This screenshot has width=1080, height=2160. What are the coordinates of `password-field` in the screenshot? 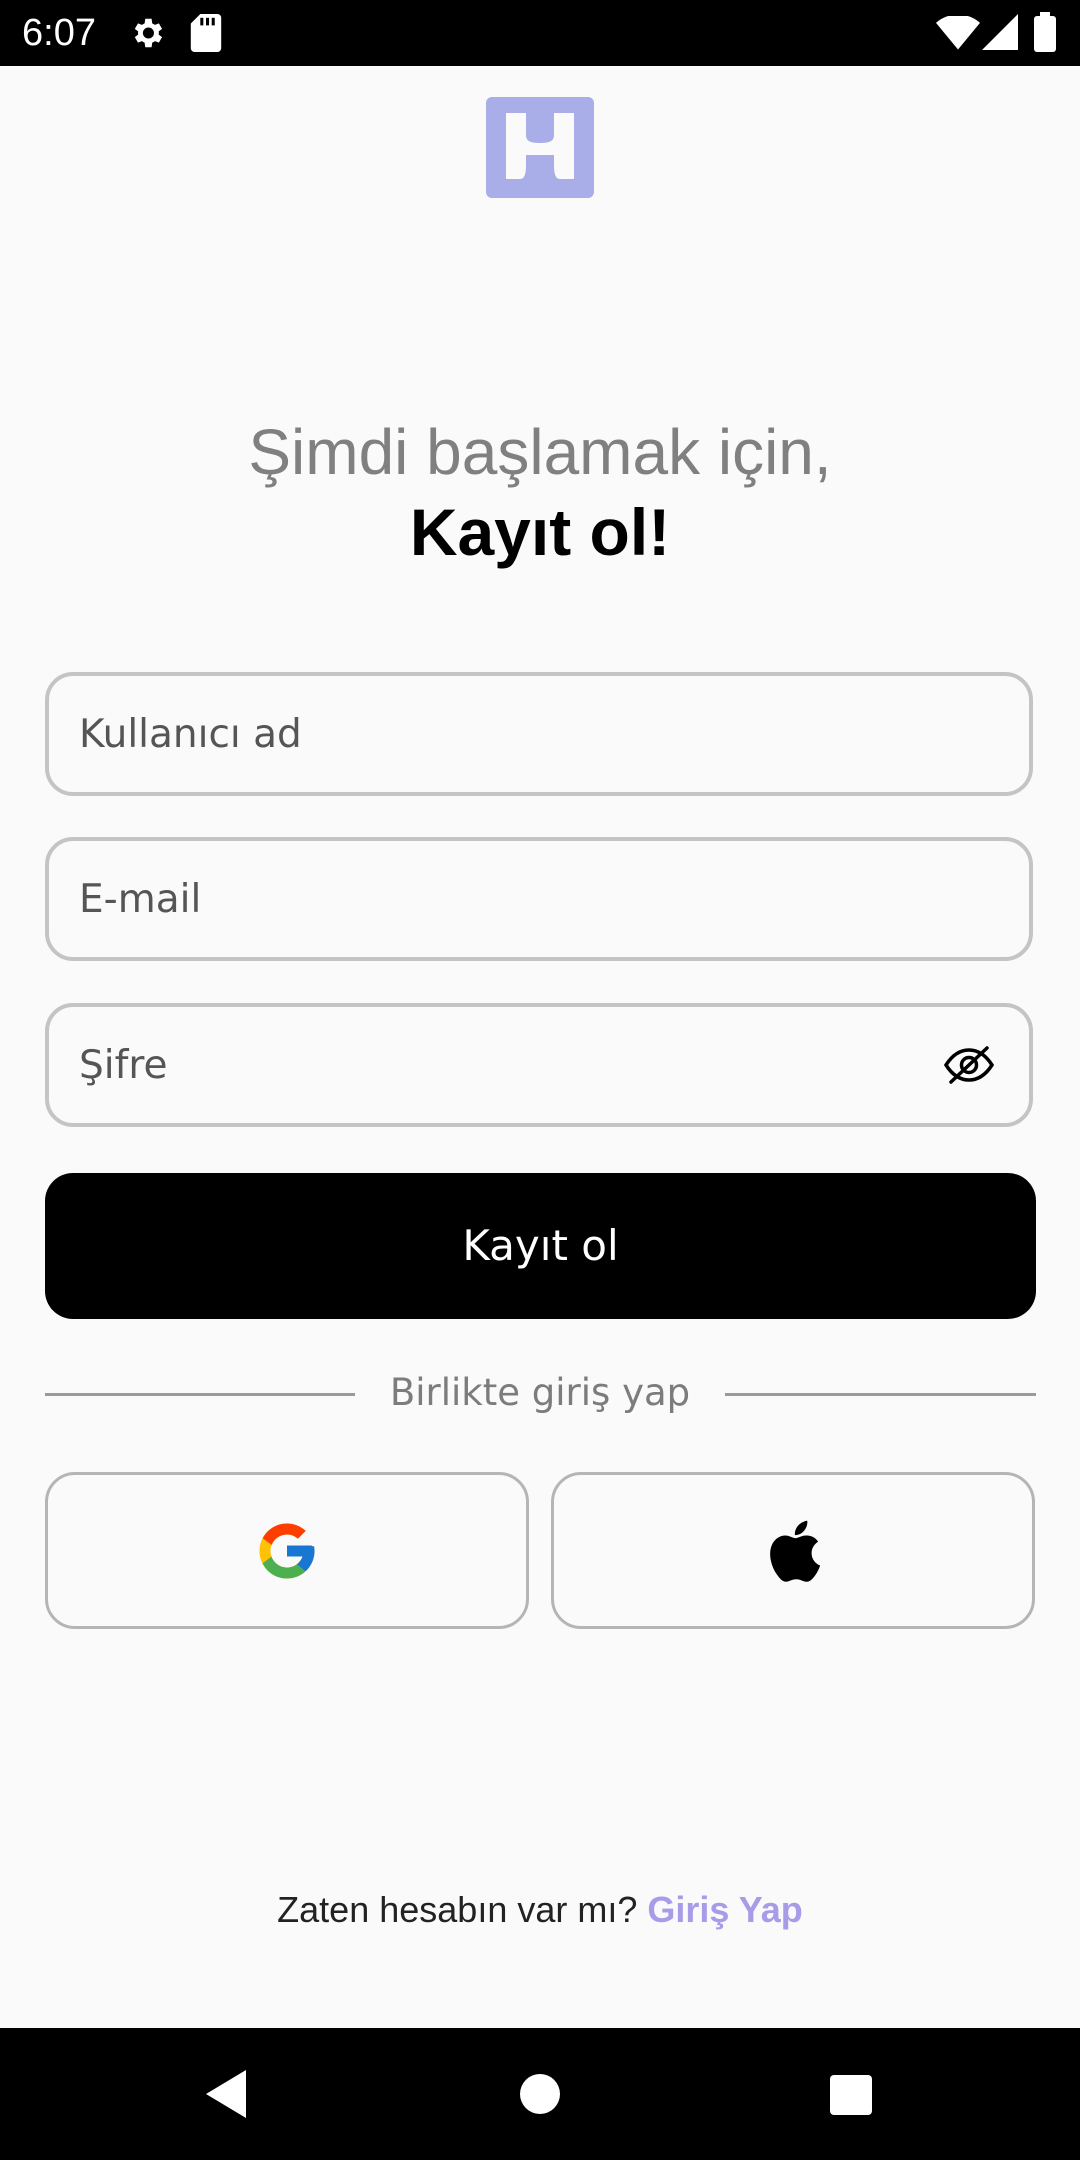 It's located at (539, 1065).